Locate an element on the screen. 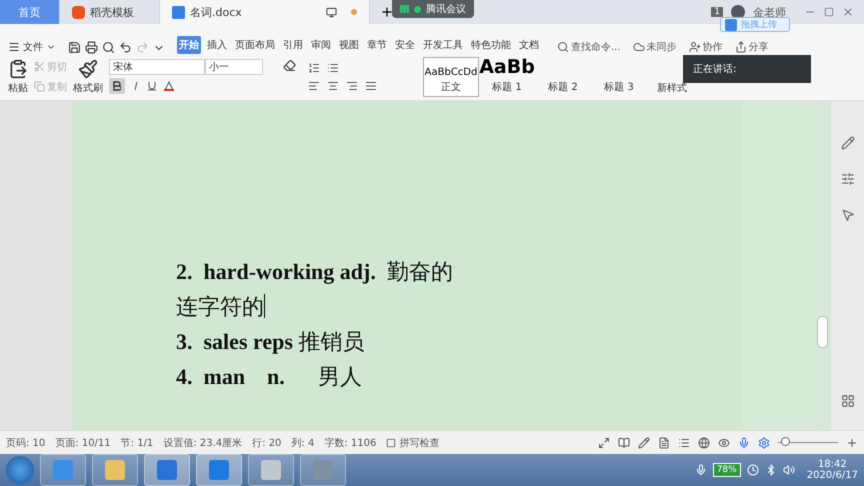 The image size is (864, 486). menu-tab: 开始 is located at coordinates (189, 45).